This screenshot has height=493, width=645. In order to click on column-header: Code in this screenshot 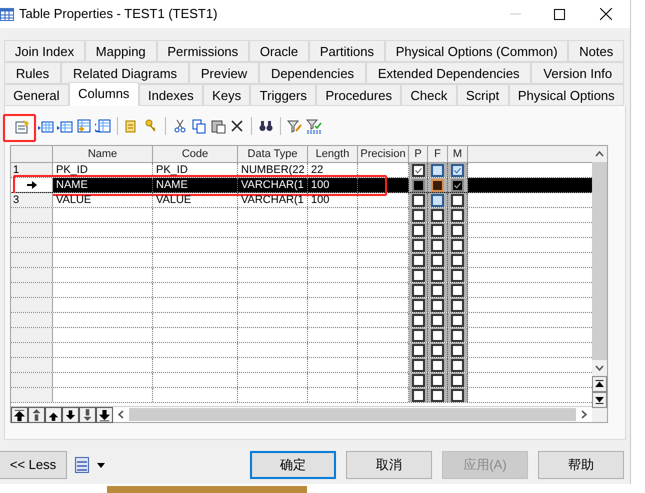, I will do `click(195, 154)`.